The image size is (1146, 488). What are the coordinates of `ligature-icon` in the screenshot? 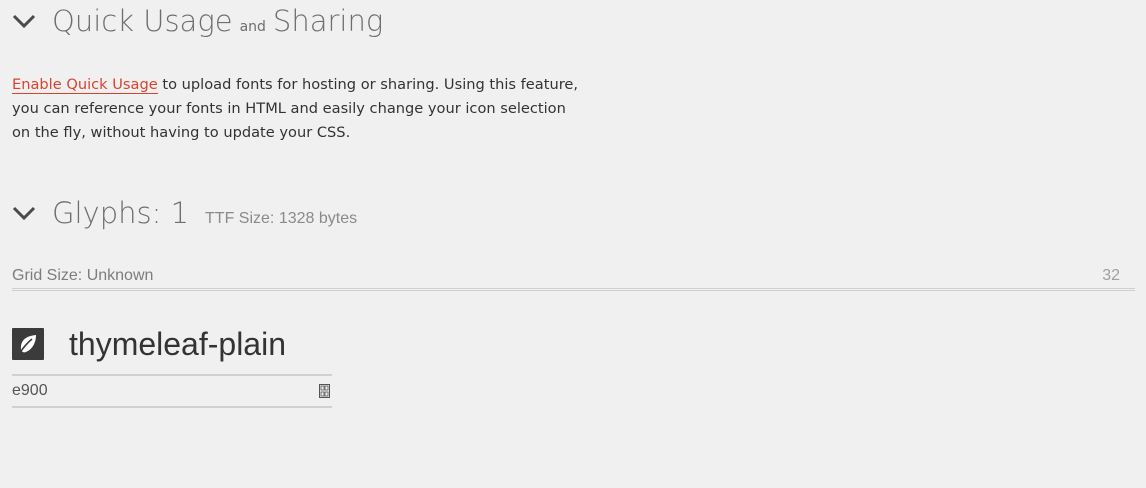 It's located at (324, 391).